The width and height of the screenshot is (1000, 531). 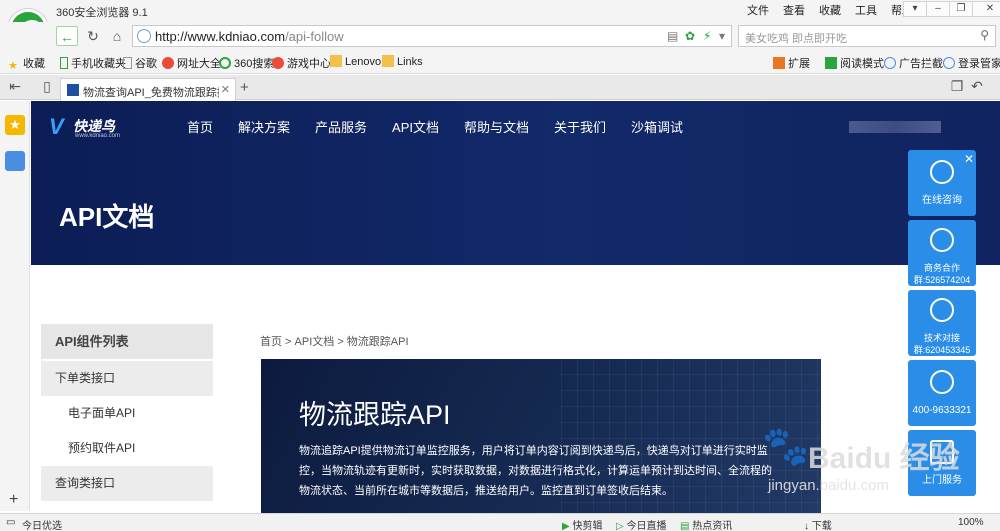 What do you see at coordinates (895, 127) in the screenshot?
I see `user-account-blurred` at bounding box center [895, 127].